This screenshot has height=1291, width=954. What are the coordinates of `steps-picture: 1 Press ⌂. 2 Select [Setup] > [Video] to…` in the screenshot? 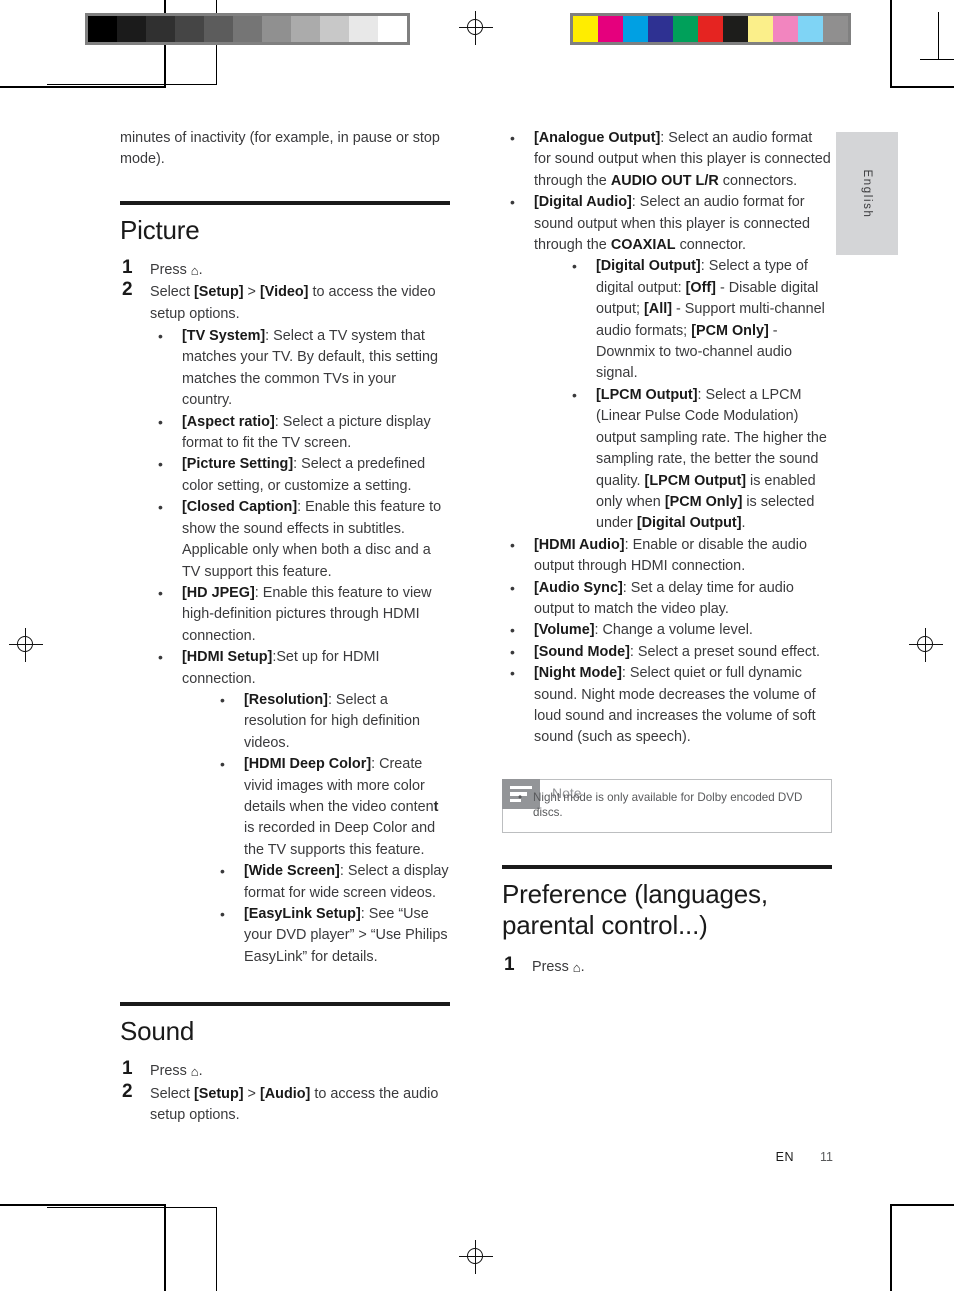 It's located at (285, 290).